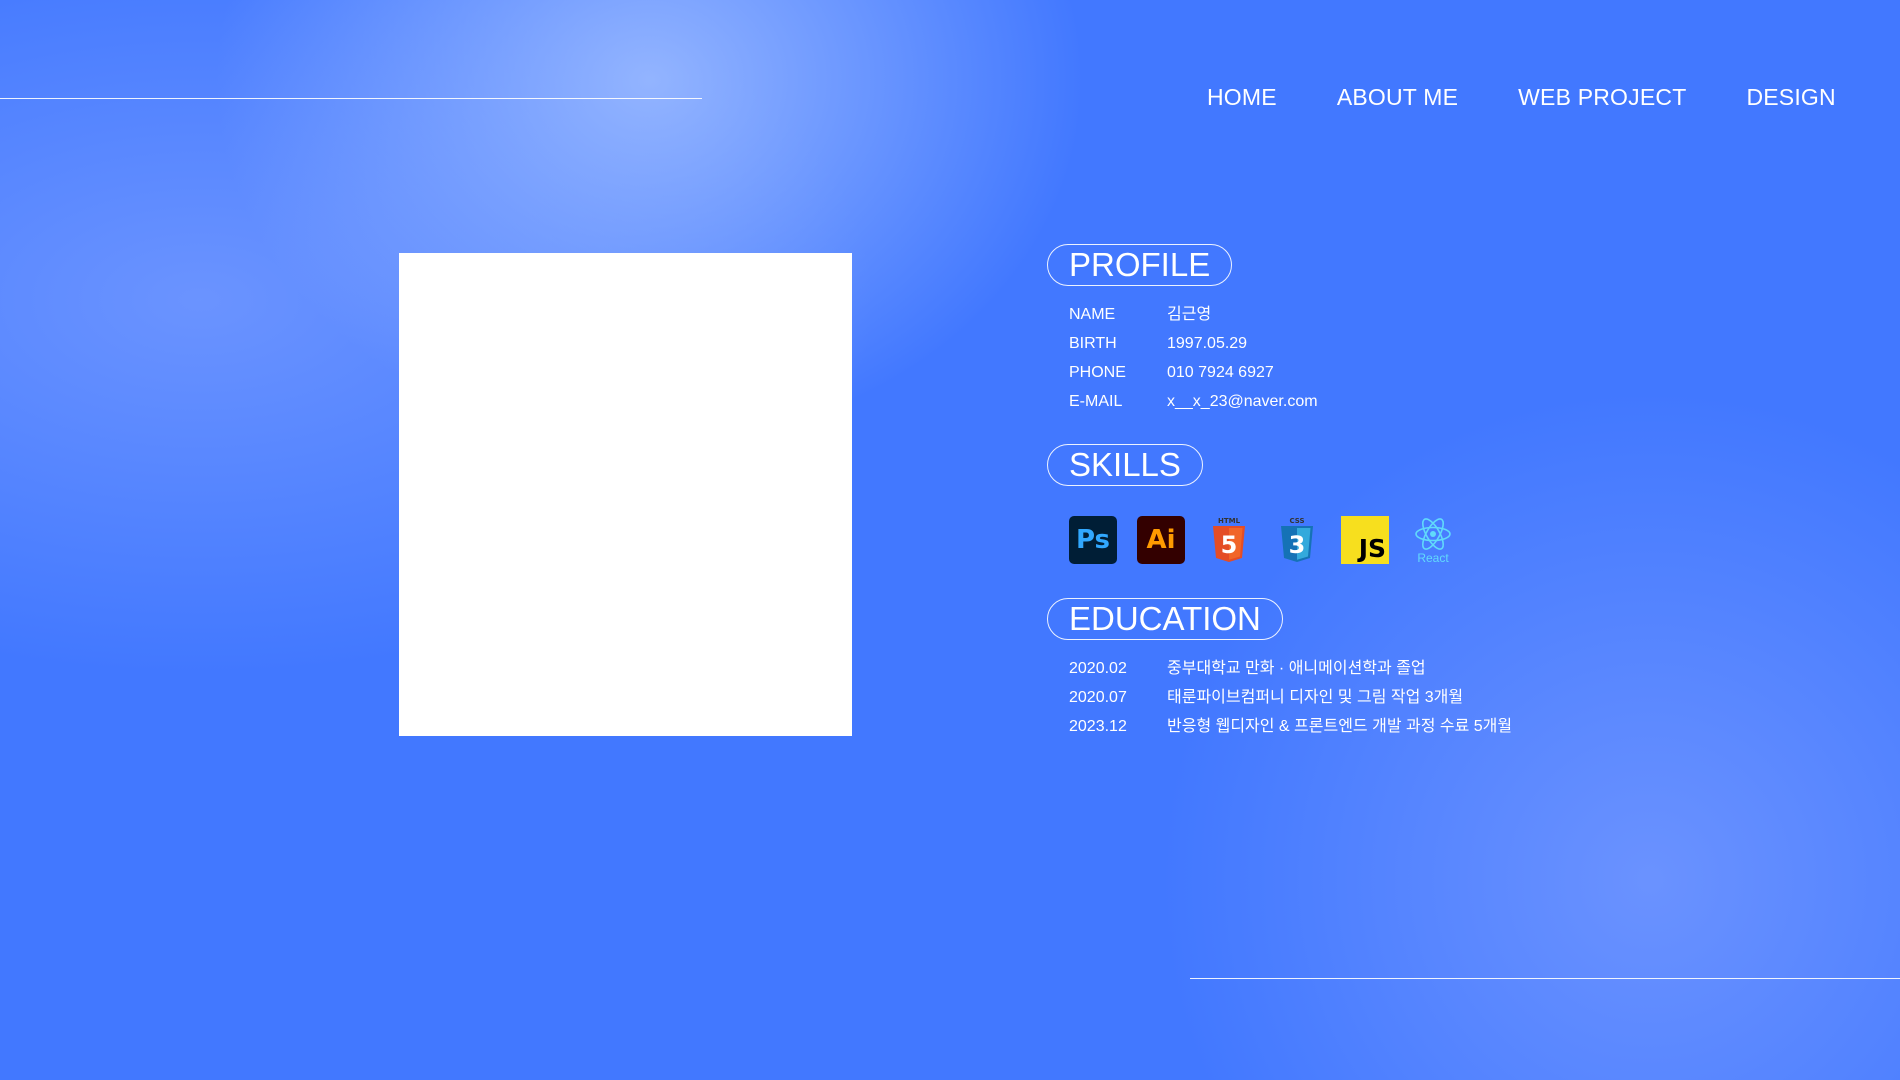 This screenshot has width=1900, height=1080. What do you see at coordinates (1207, 343) in the screenshot?
I see `birth-value: 1997.05.29` at bounding box center [1207, 343].